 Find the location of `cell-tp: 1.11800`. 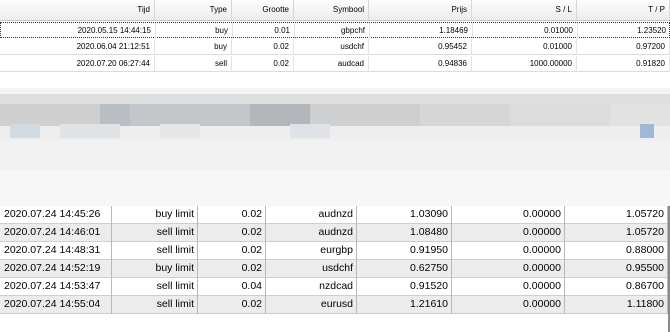

cell-tp: 1.11800 is located at coordinates (616, 305).